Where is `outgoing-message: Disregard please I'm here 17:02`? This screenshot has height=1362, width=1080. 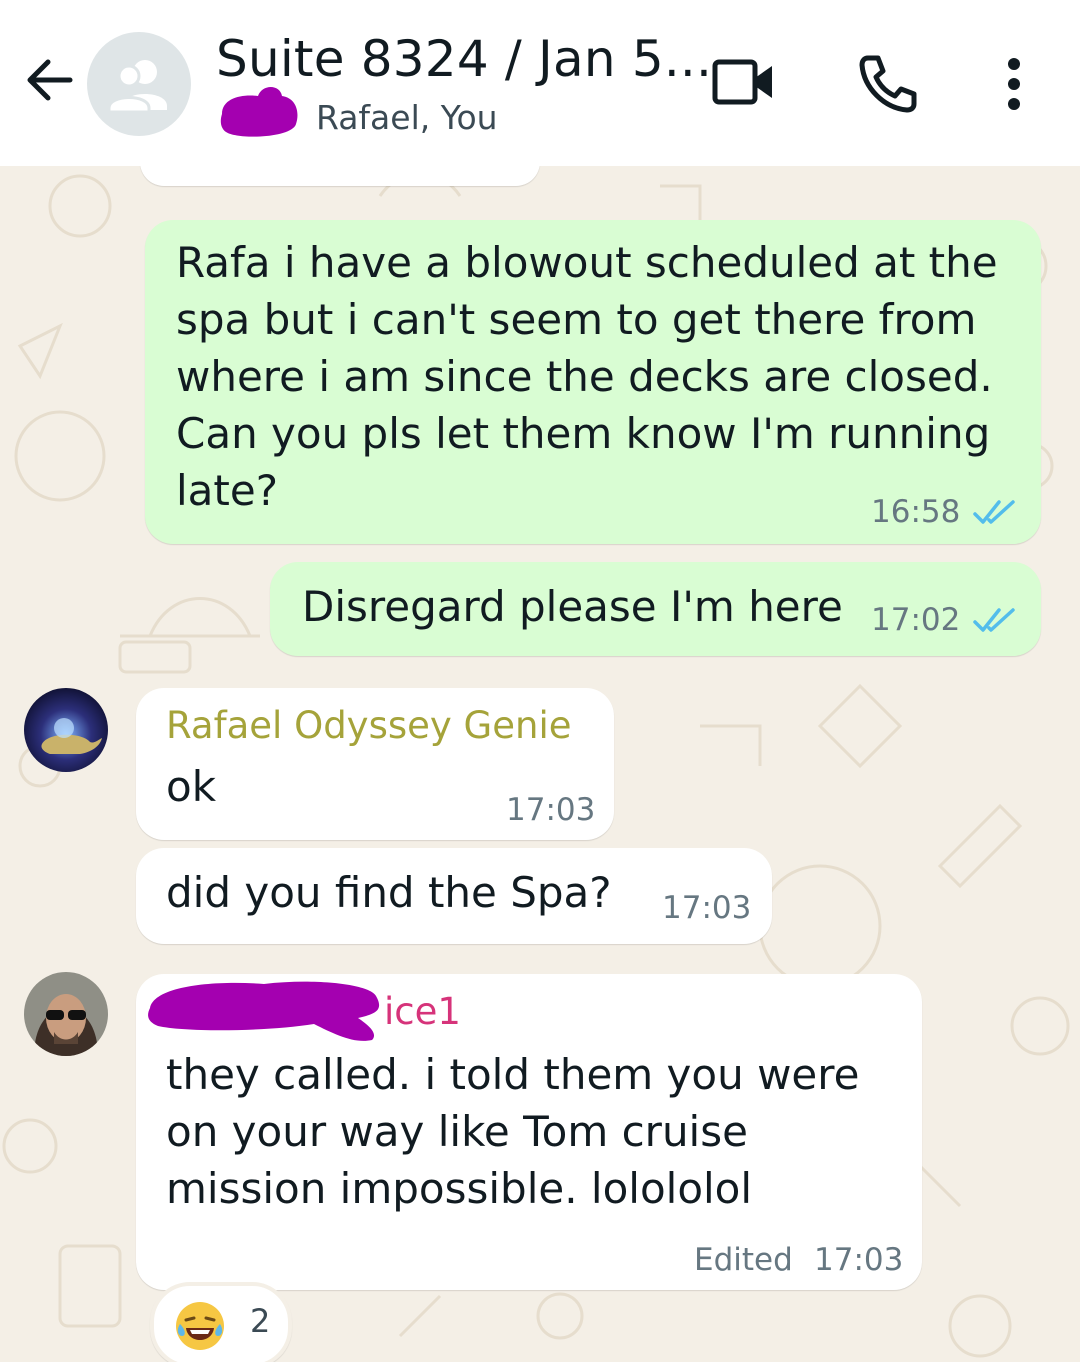
outgoing-message: Disregard please I'm here 17:02 is located at coordinates (655, 609).